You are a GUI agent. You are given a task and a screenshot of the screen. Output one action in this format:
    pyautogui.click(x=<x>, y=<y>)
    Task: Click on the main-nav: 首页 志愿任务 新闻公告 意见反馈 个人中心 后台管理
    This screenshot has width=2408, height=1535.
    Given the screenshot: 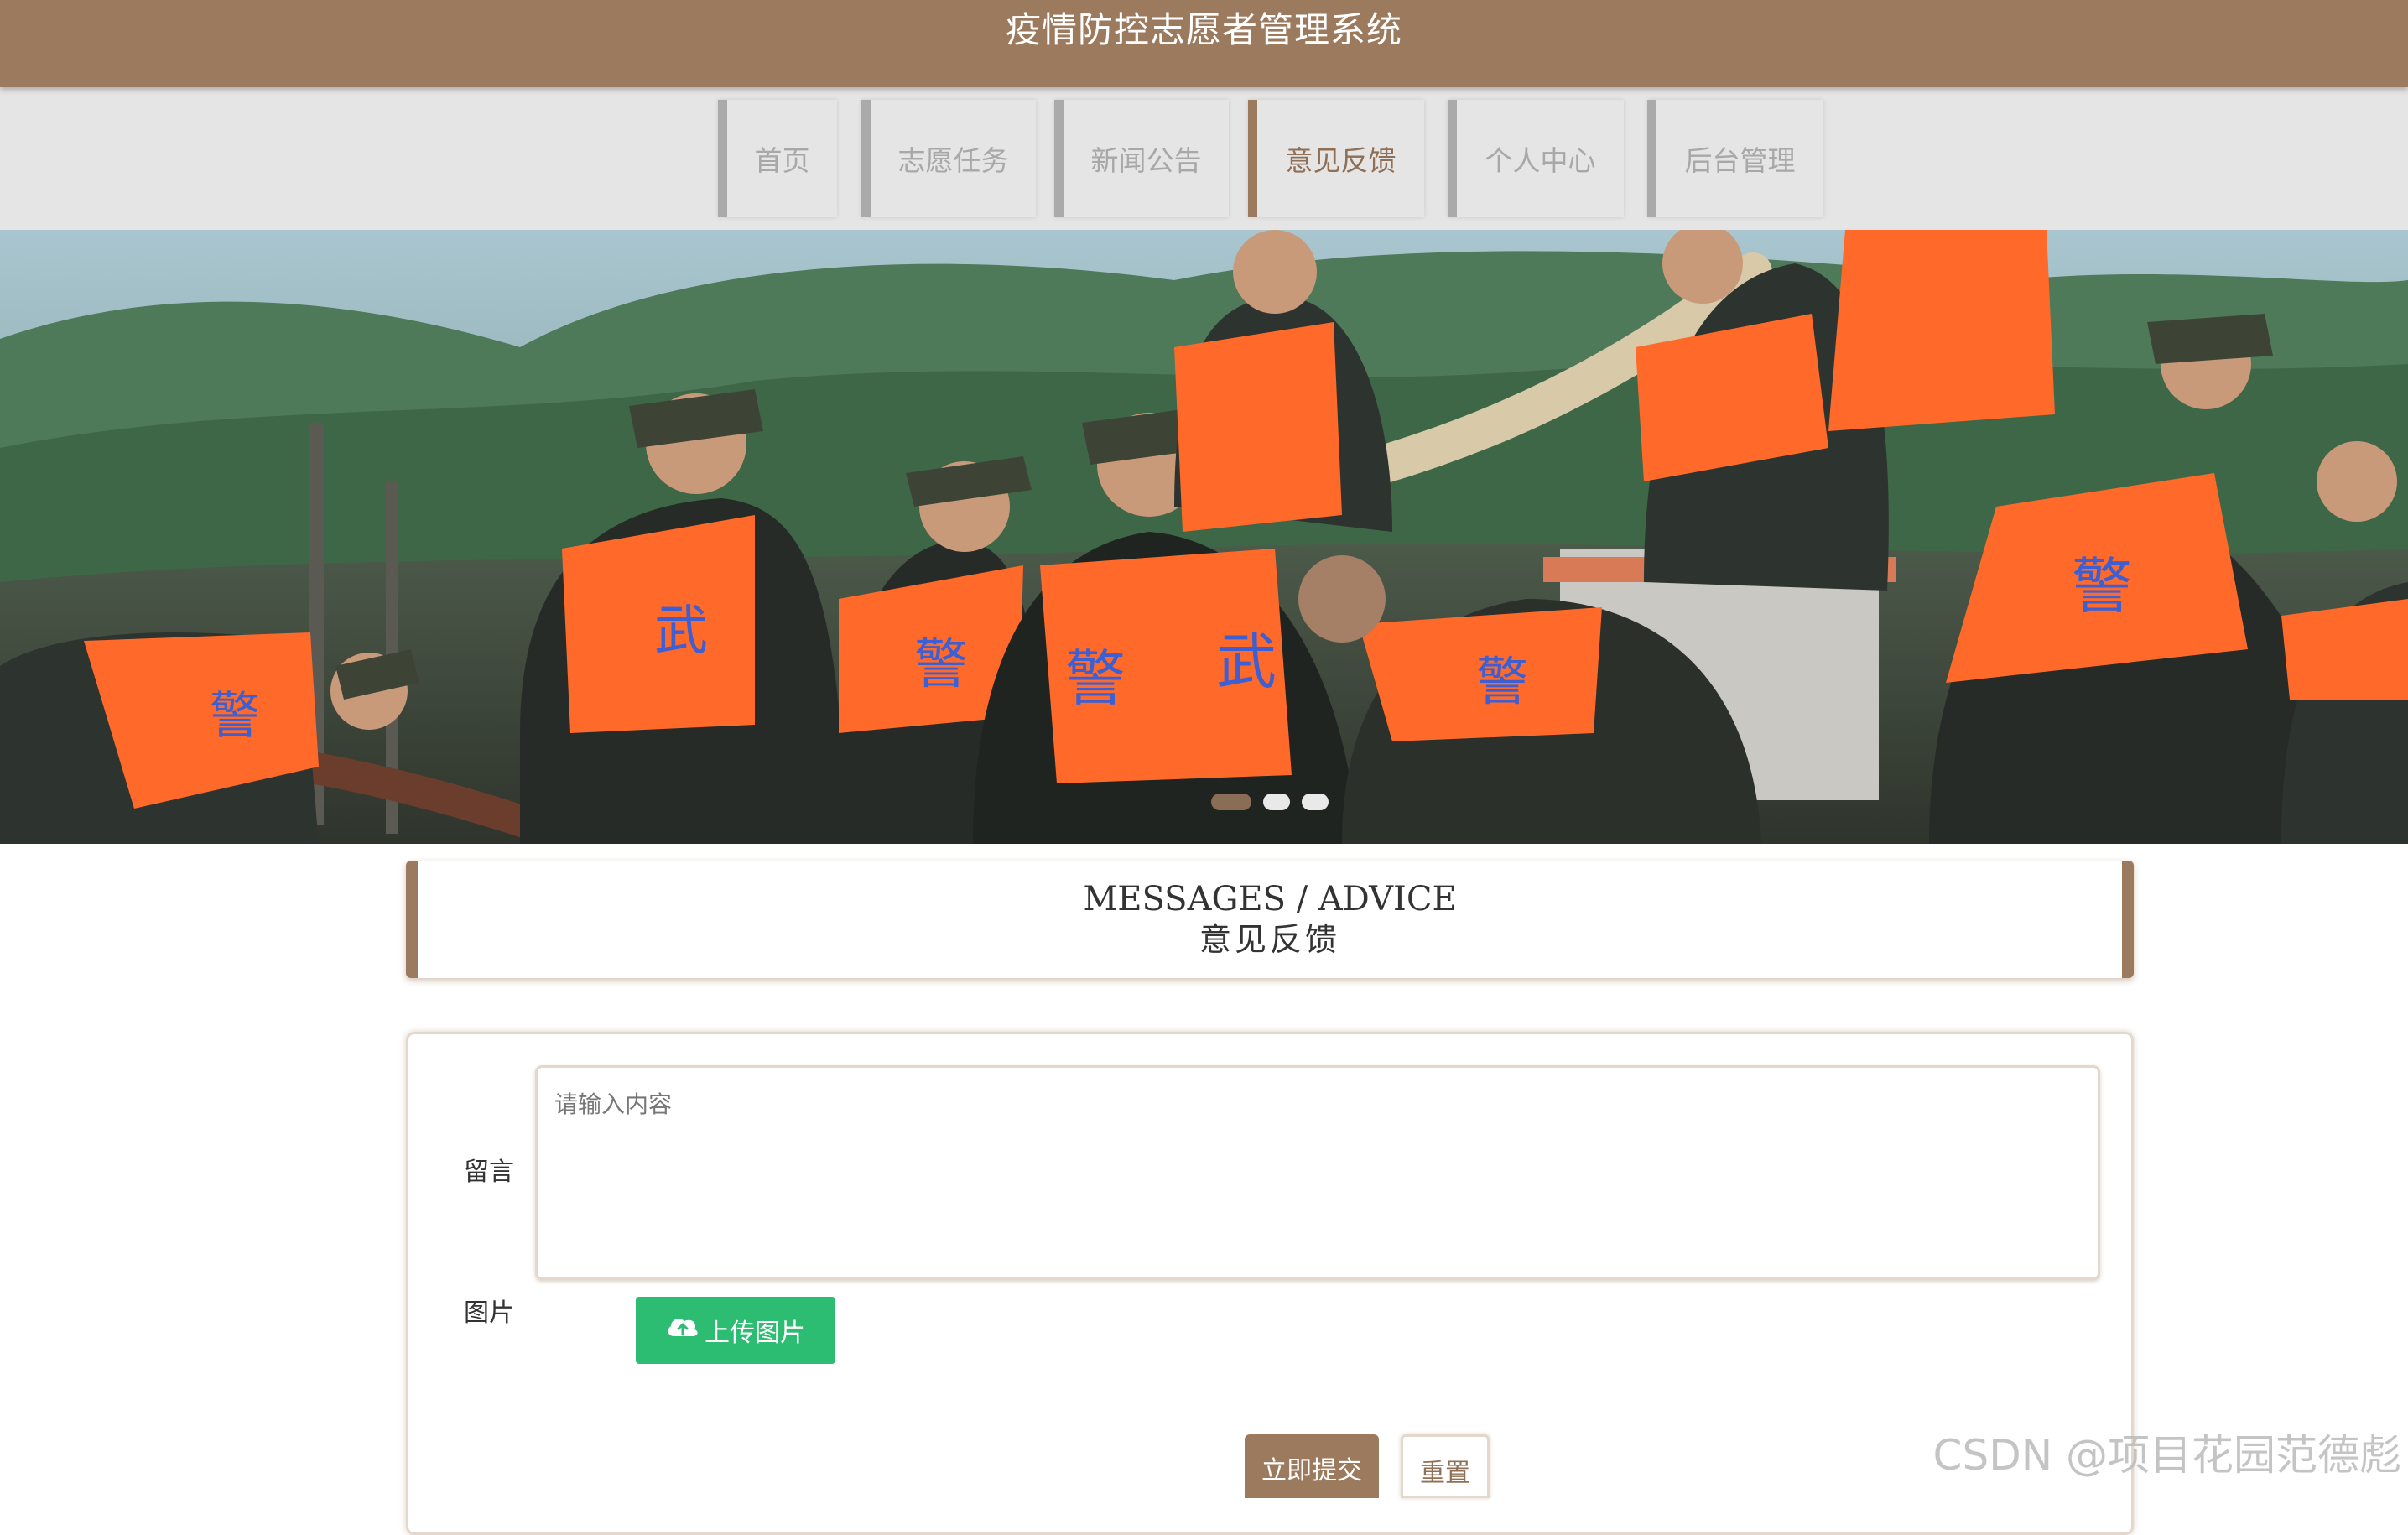 What is the action you would take?
    pyautogui.click(x=1204, y=158)
    